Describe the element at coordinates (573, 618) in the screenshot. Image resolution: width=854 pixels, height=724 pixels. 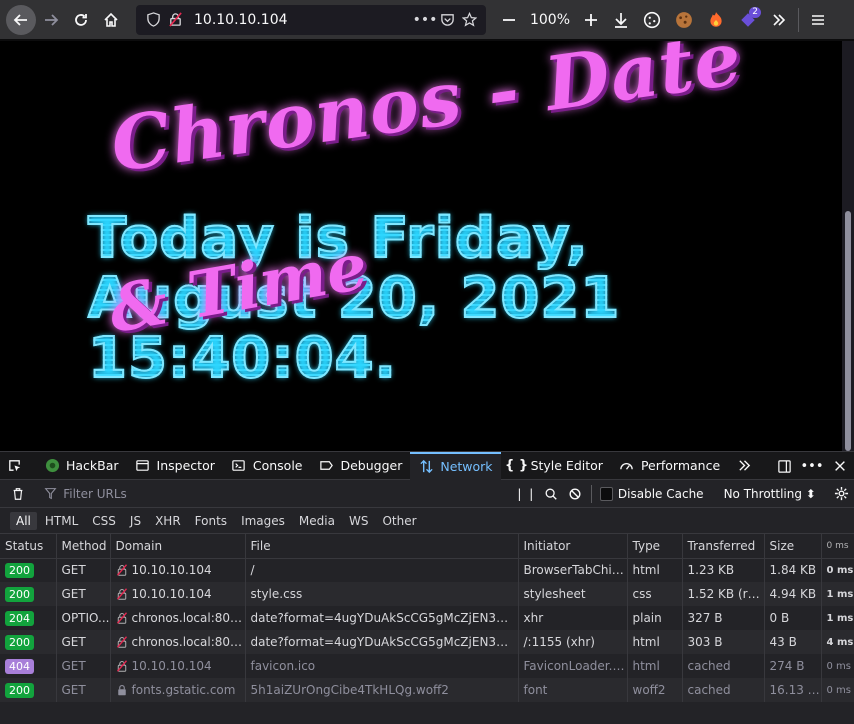
I see `cell-initiator: xhr` at that location.